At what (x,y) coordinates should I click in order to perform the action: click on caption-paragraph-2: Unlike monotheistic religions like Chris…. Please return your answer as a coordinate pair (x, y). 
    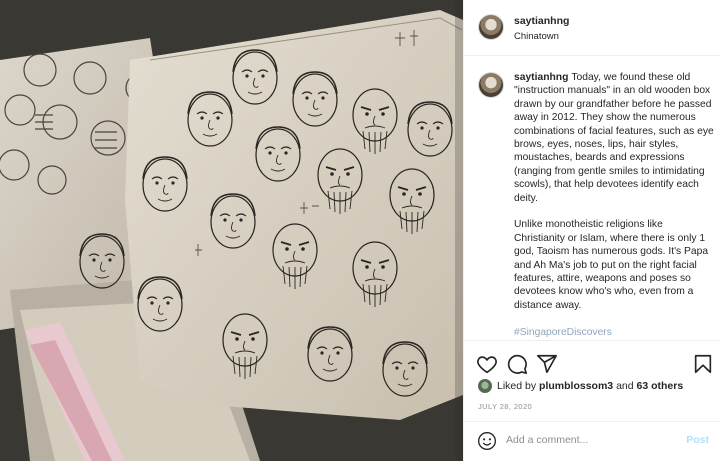
    Looking at the image, I should click on (611, 265).